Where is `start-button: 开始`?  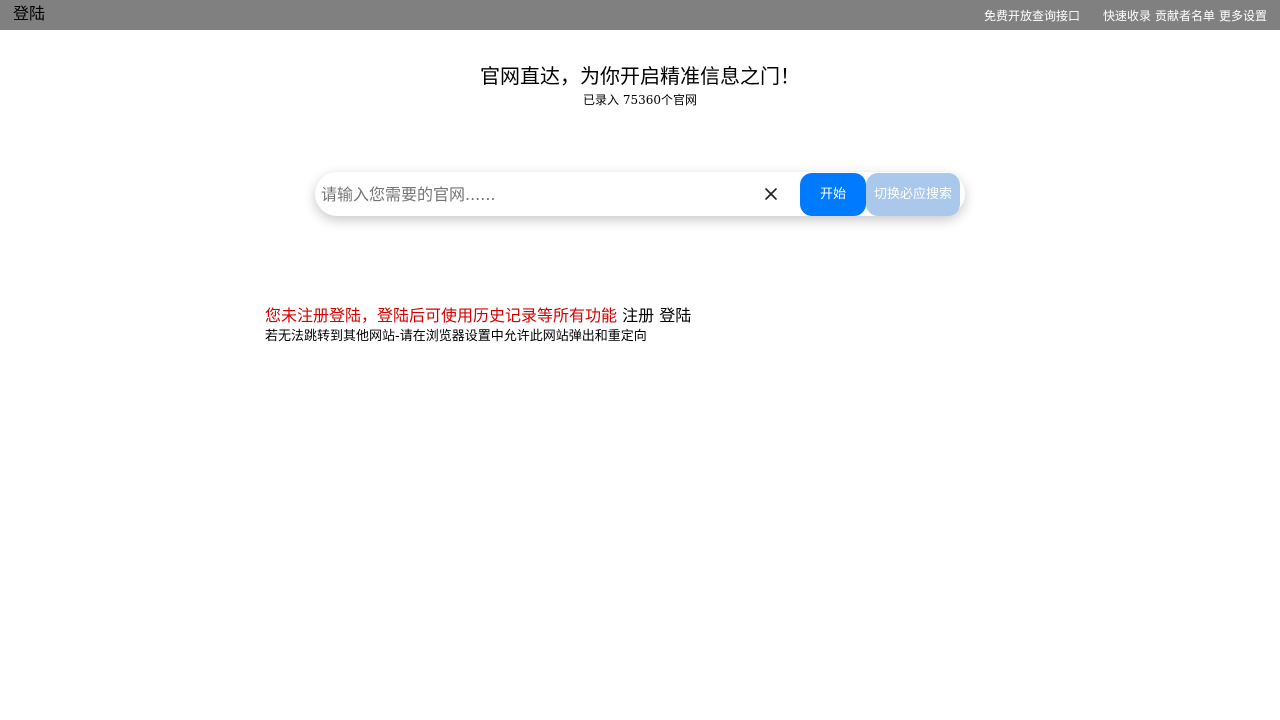
start-button: 开始 is located at coordinates (833, 194).